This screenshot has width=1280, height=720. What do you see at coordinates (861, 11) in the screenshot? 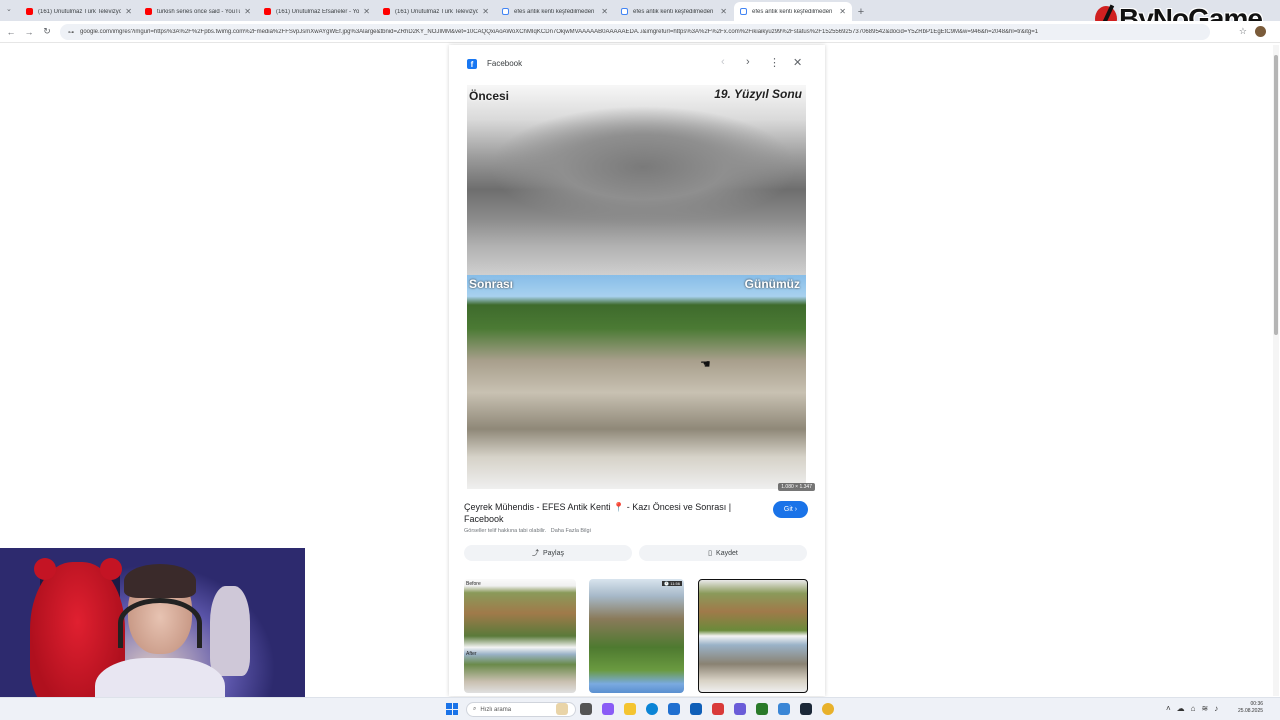
I see `new-tab-button: +` at bounding box center [861, 11].